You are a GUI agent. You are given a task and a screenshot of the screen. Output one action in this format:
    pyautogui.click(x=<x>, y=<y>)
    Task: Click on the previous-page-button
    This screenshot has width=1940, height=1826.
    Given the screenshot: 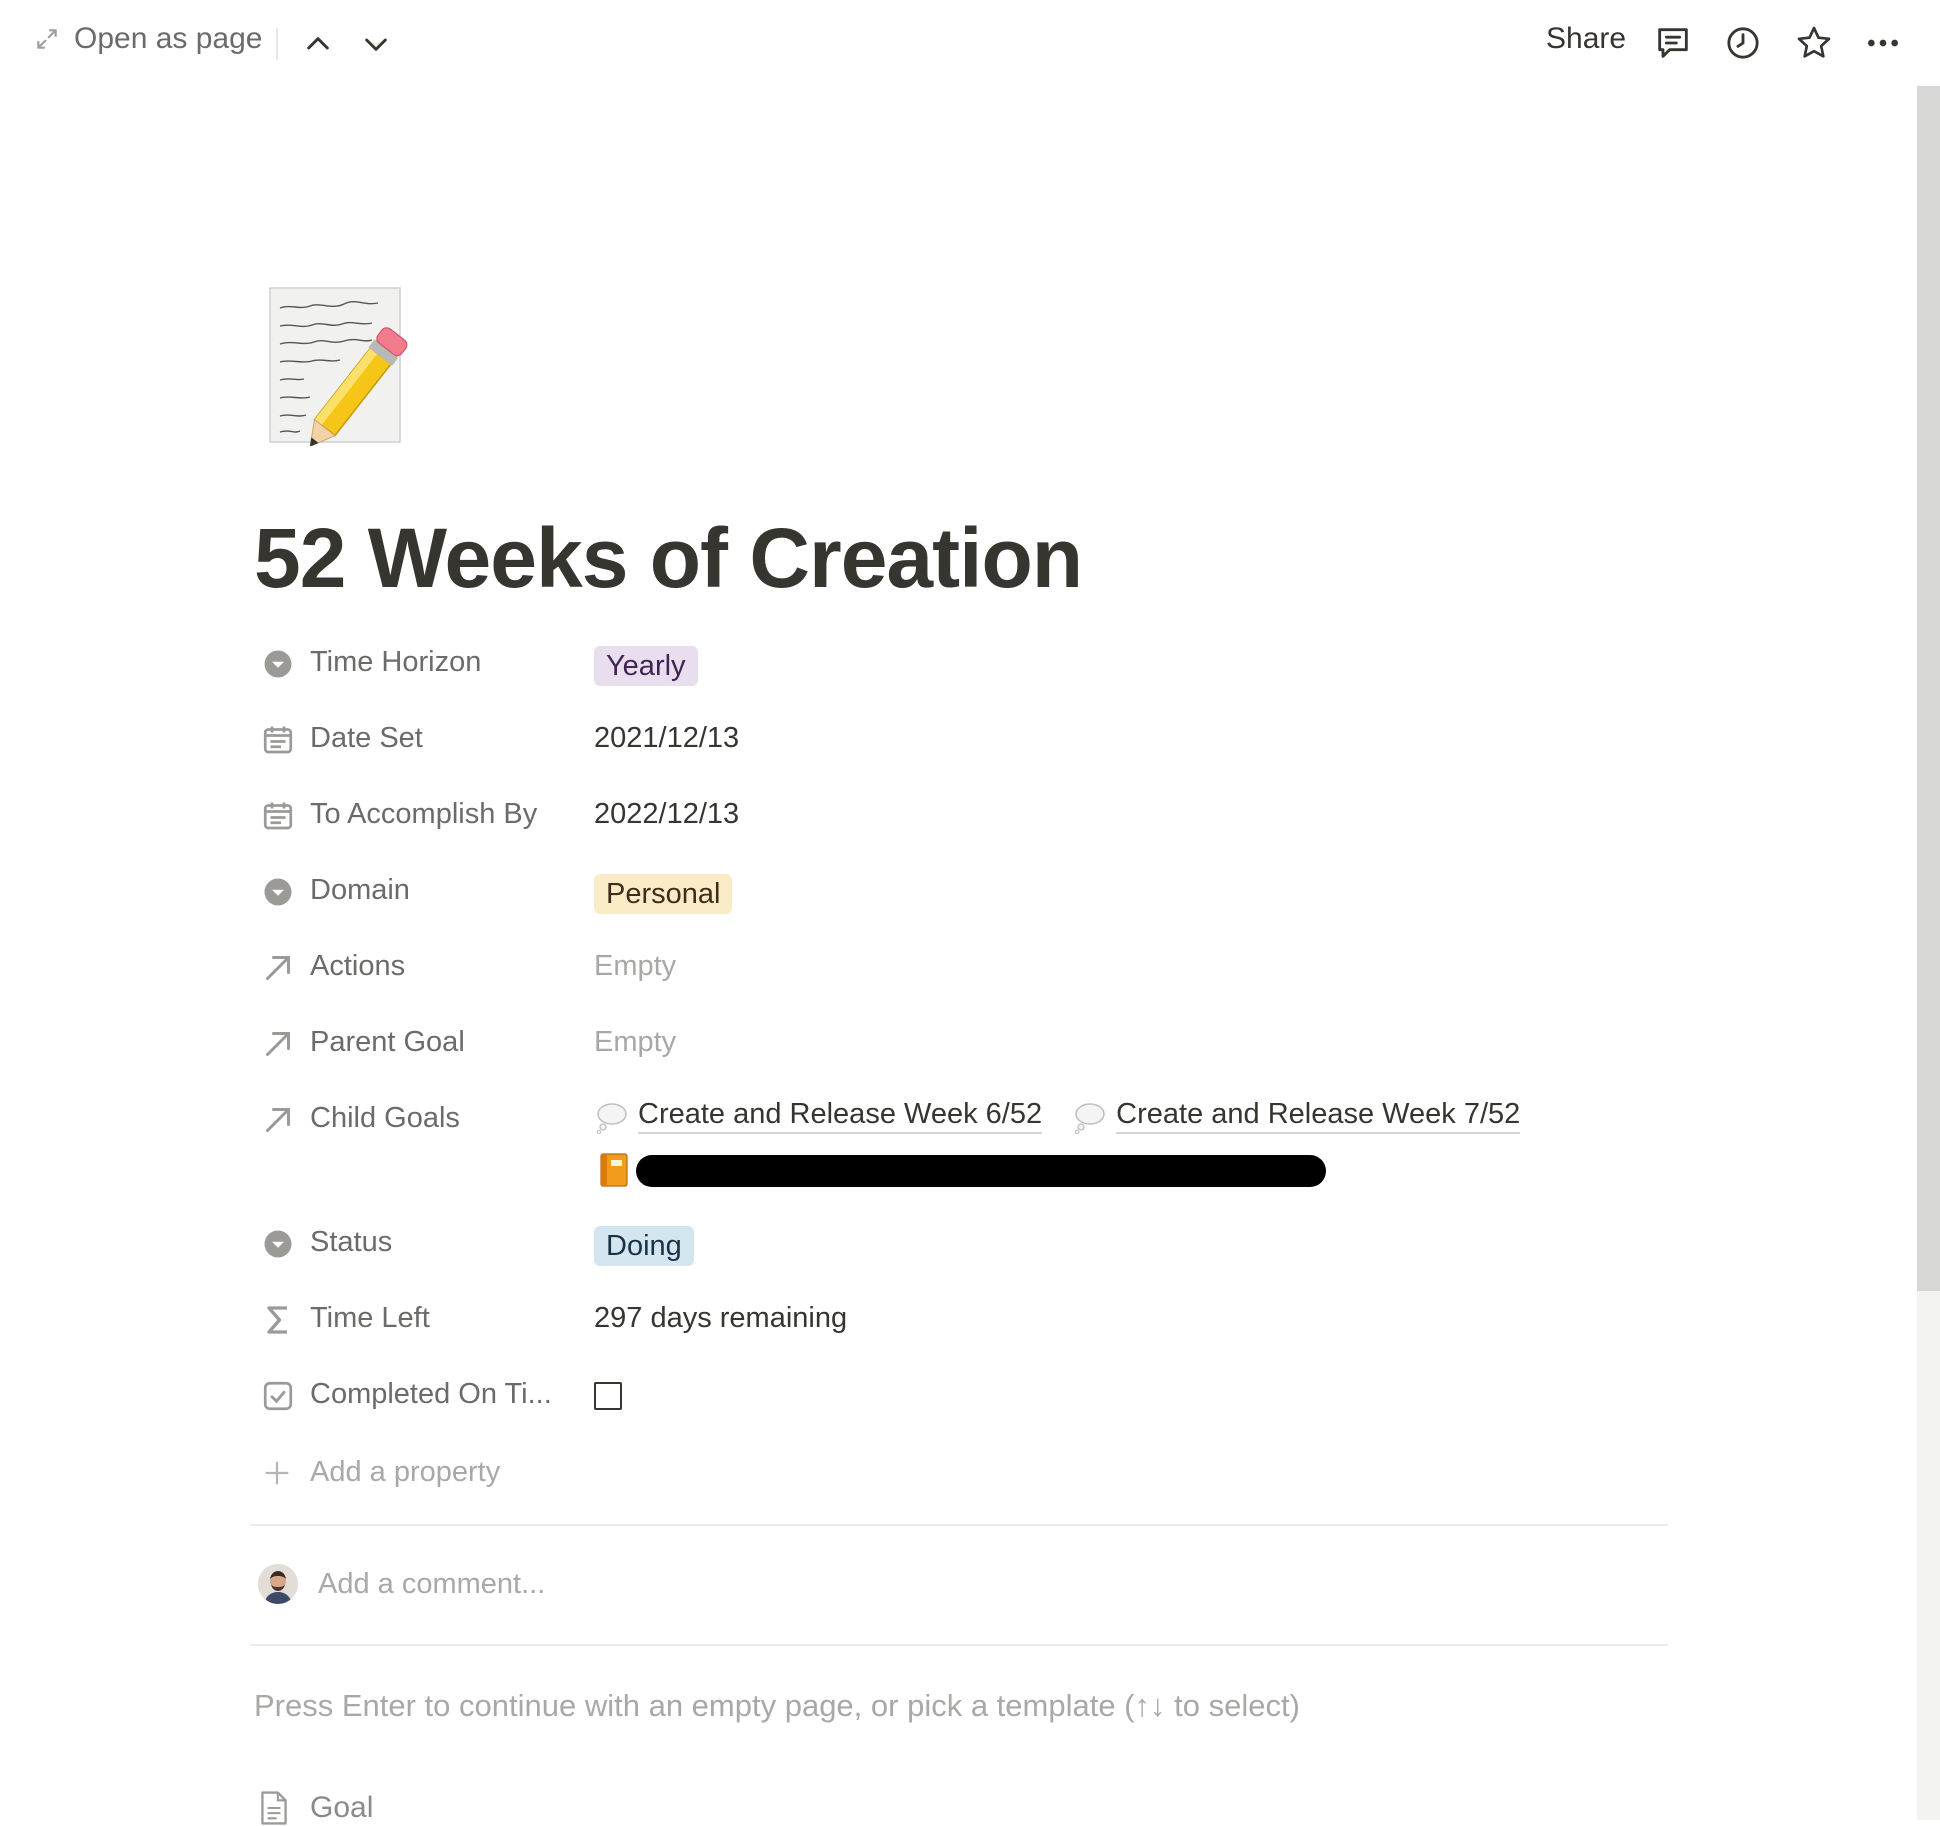 What is the action you would take?
    pyautogui.click(x=318, y=44)
    